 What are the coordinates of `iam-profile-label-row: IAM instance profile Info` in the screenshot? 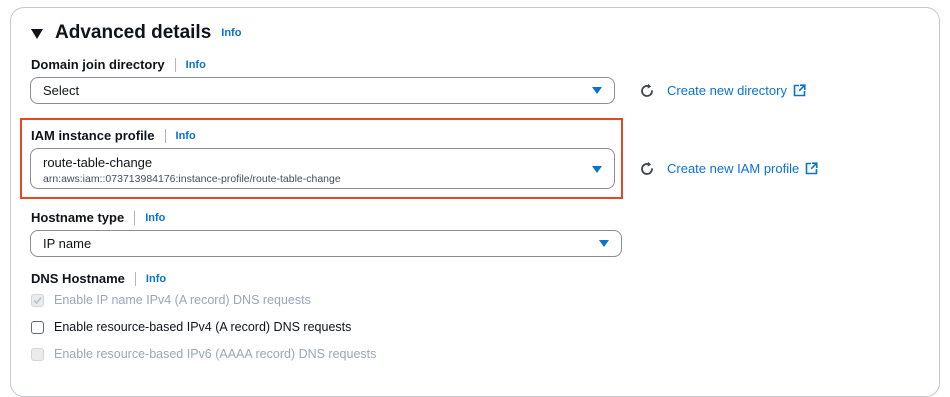 It's located at (113, 135).